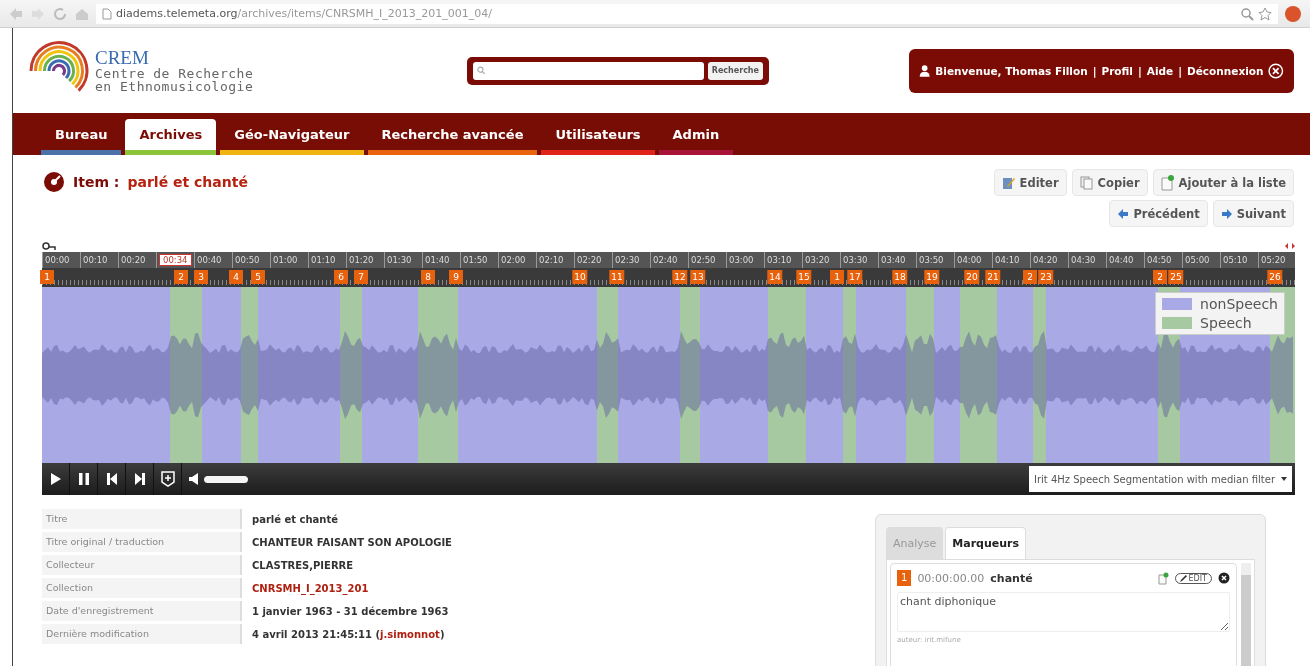 The height and width of the screenshot is (666, 1310). I want to click on marker-flag: 20, so click(972, 277).